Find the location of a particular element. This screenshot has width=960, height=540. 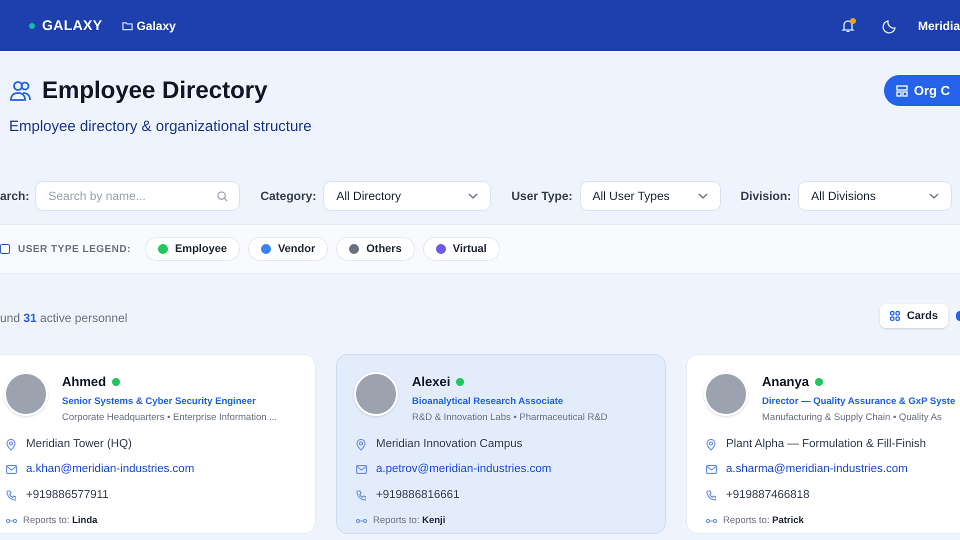

job-title: Senior Systems & Cyber Security Engineer is located at coordinates (159, 401).